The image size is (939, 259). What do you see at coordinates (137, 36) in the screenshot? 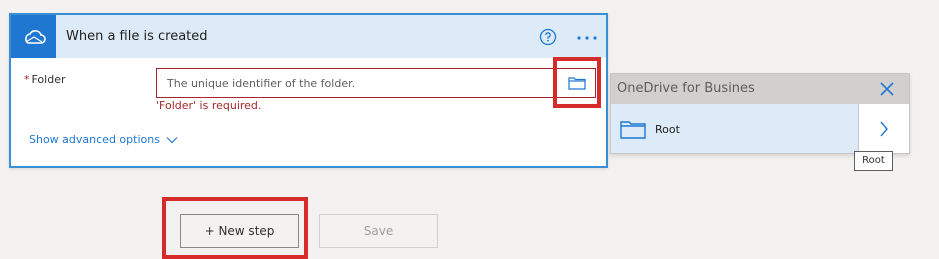
I see `trigger-title: When a file is created` at bounding box center [137, 36].